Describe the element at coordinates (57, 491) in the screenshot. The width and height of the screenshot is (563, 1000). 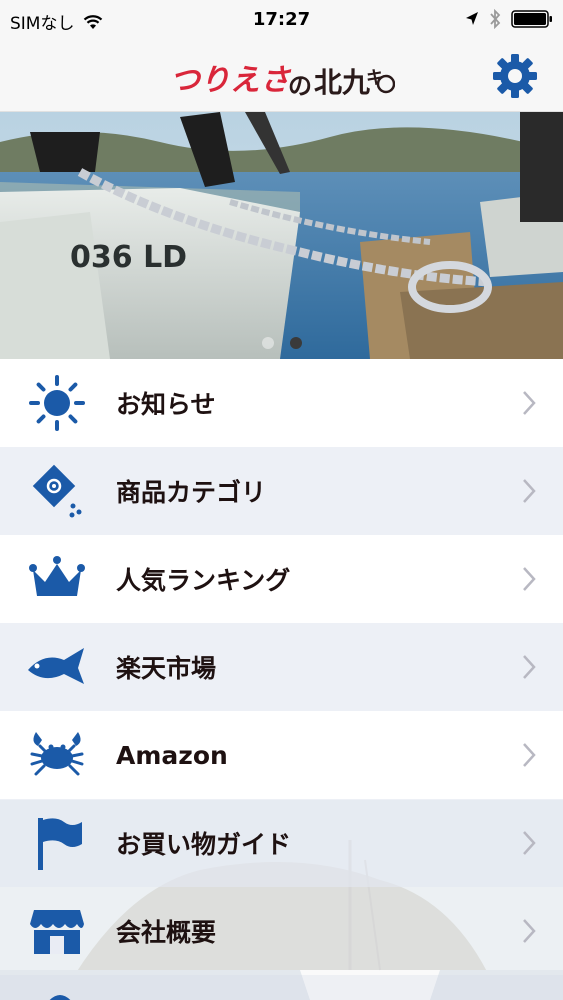
I see `tag-icon` at that location.